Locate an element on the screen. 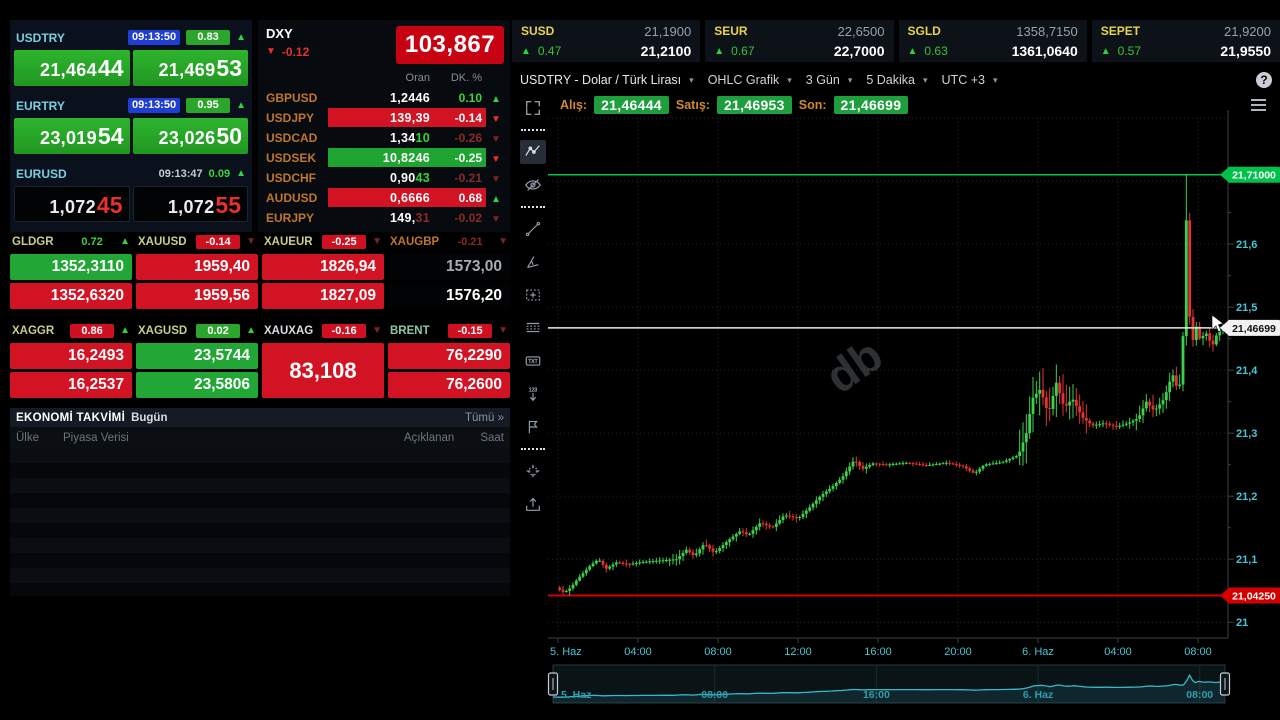  index-label: SUSD is located at coordinates (538, 31).